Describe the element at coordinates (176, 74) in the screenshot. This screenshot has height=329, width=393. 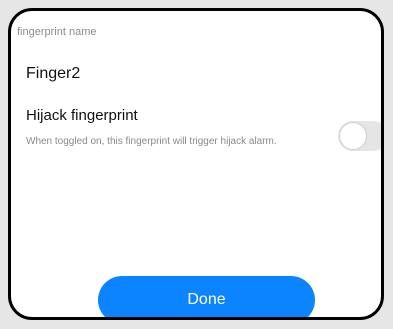
I see `fingerprint-name-input` at that location.